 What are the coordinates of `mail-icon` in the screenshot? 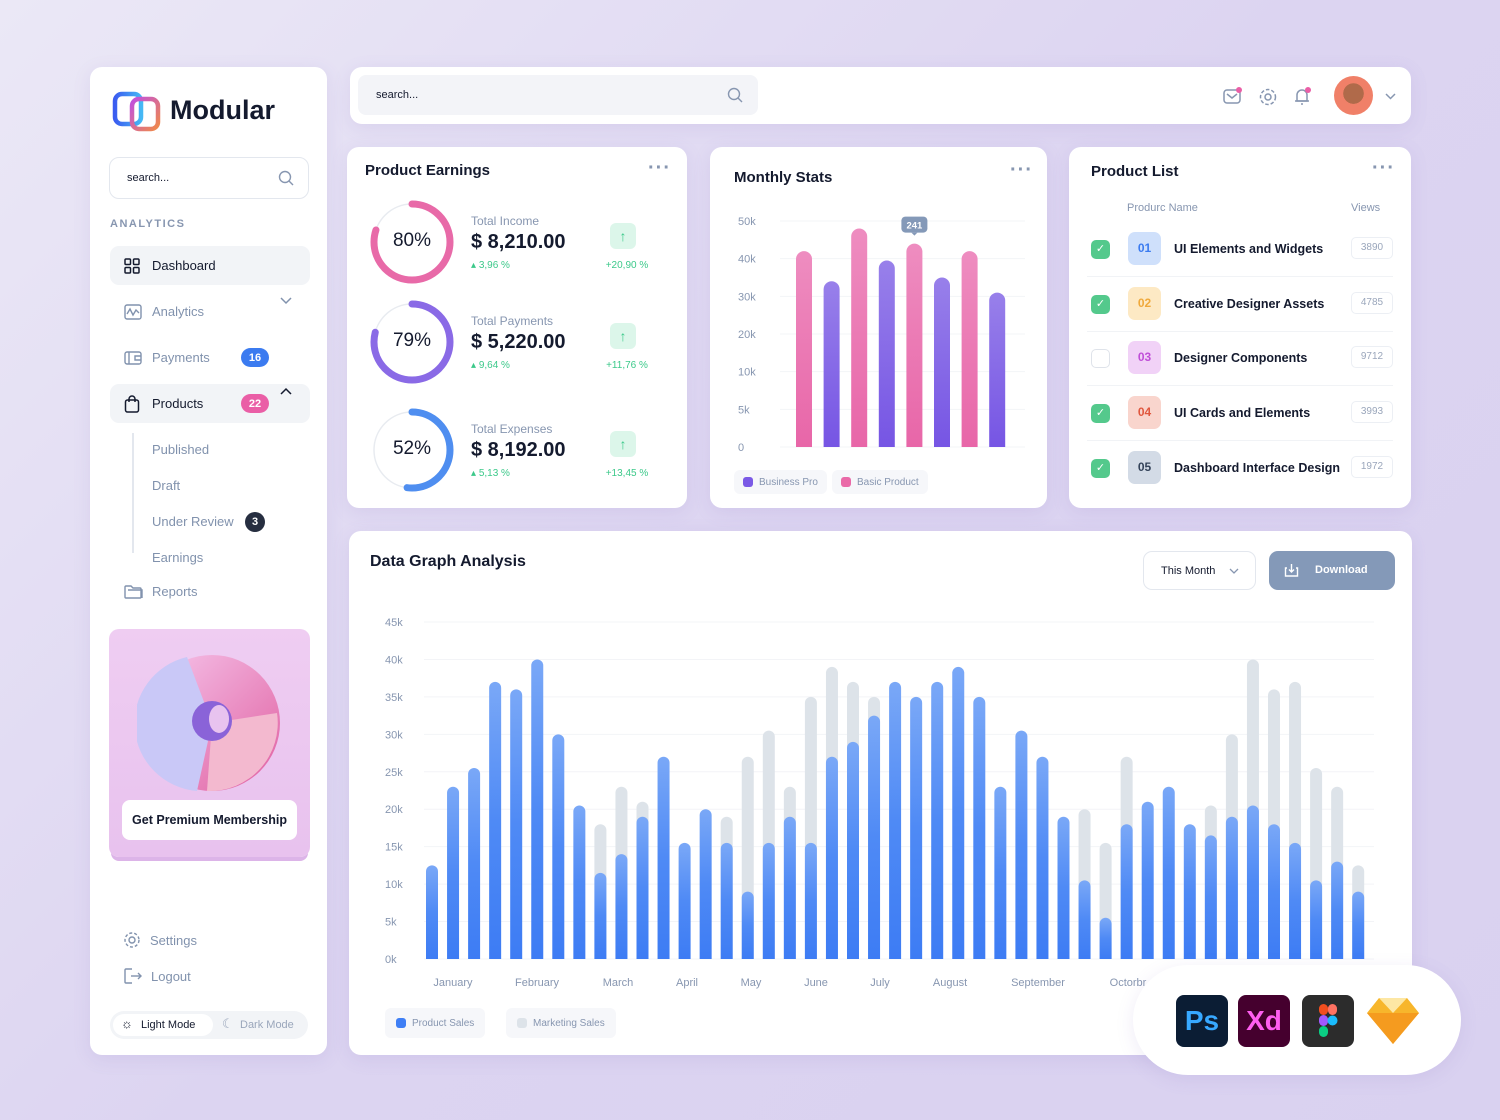 It's located at (1233, 96).